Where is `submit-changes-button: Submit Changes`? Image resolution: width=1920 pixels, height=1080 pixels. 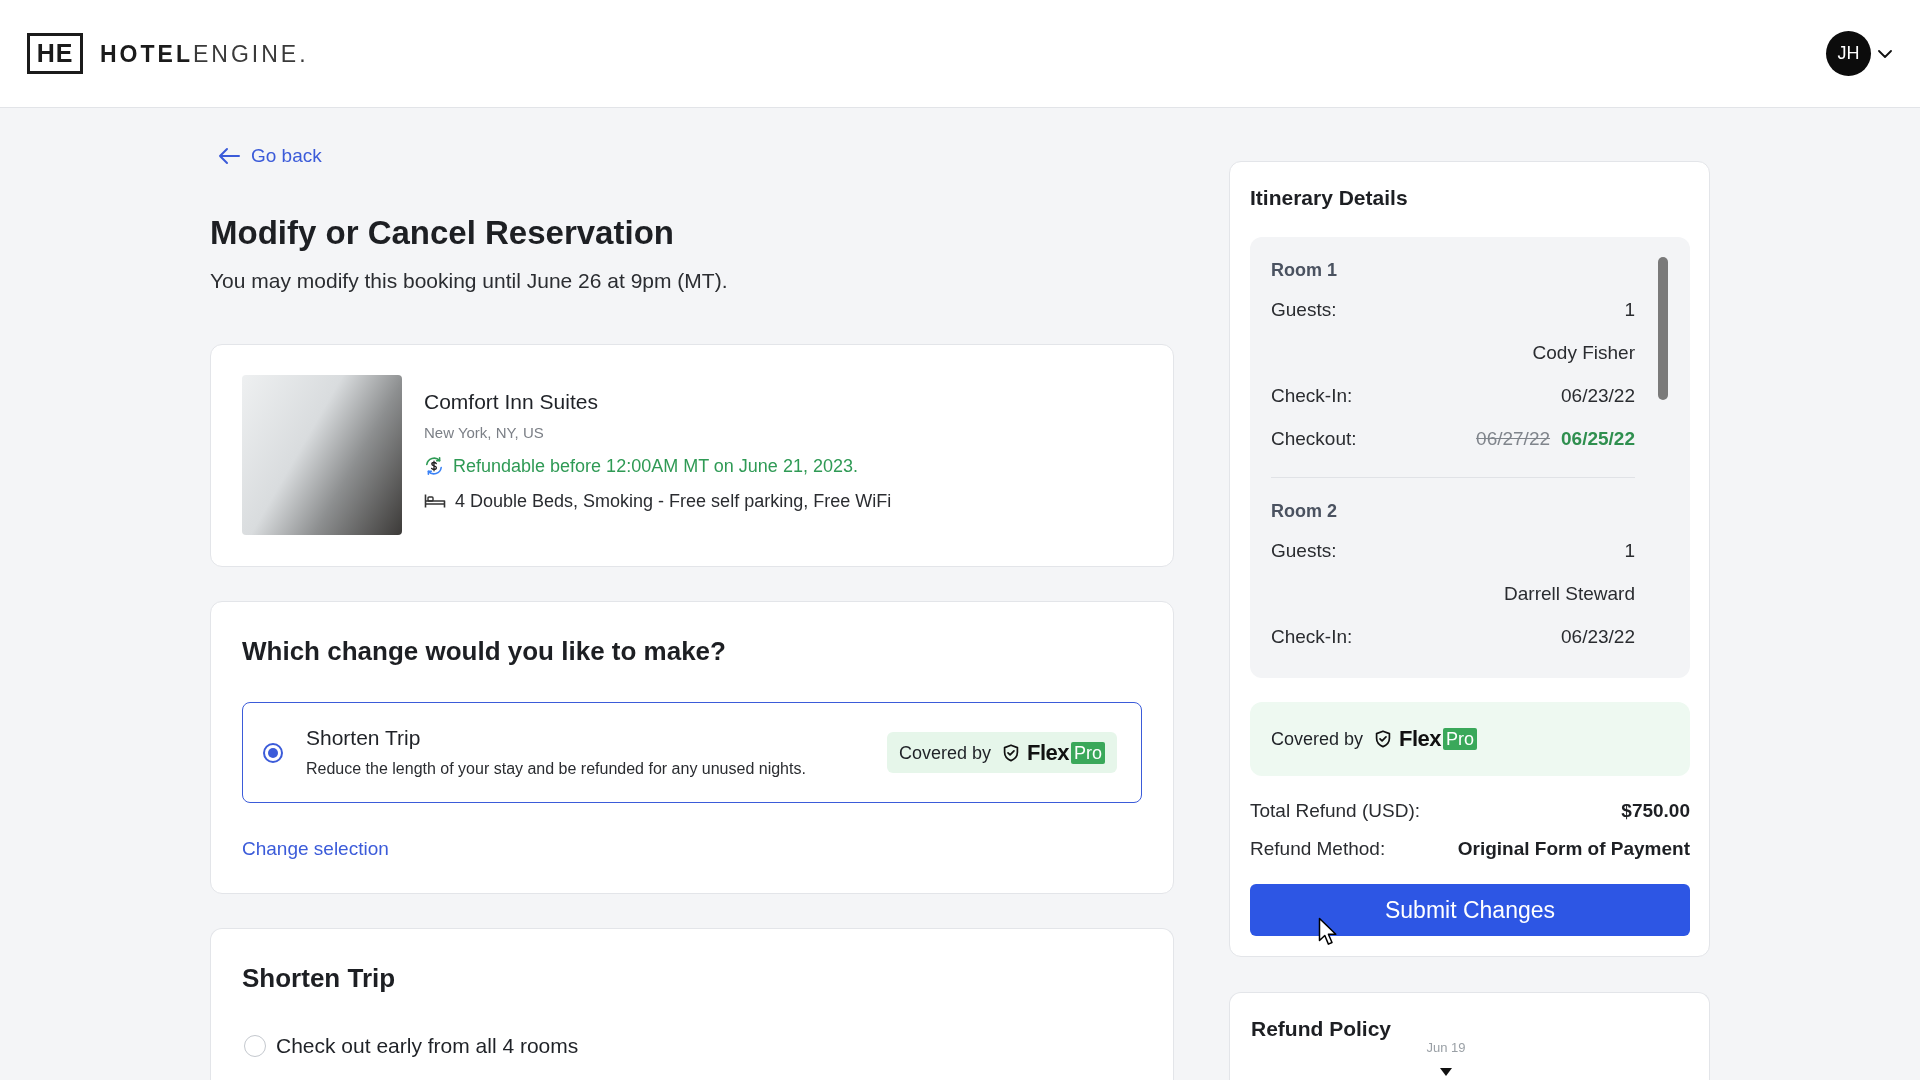 submit-changes-button: Submit Changes is located at coordinates (1470, 910).